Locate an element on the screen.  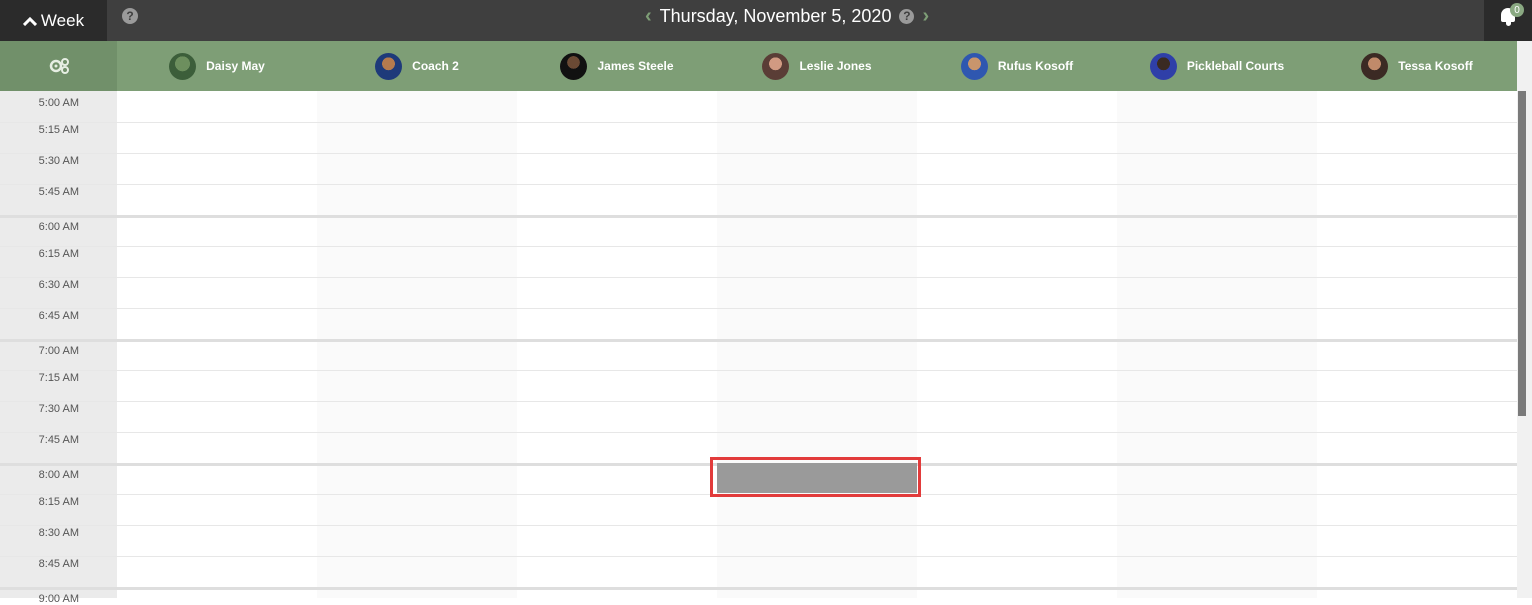
time-label: 7:30 AM is located at coordinates (58, 409).